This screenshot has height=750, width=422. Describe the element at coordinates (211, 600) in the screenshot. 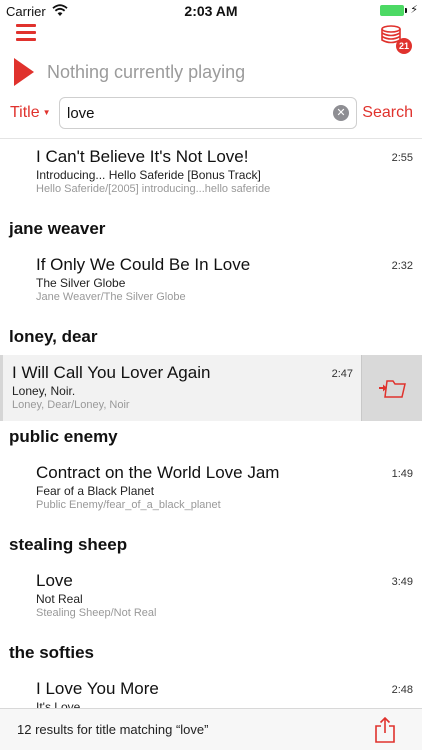

I see `track-row: Love Not Real Stealing Sheep/Not Real 3:49` at that location.